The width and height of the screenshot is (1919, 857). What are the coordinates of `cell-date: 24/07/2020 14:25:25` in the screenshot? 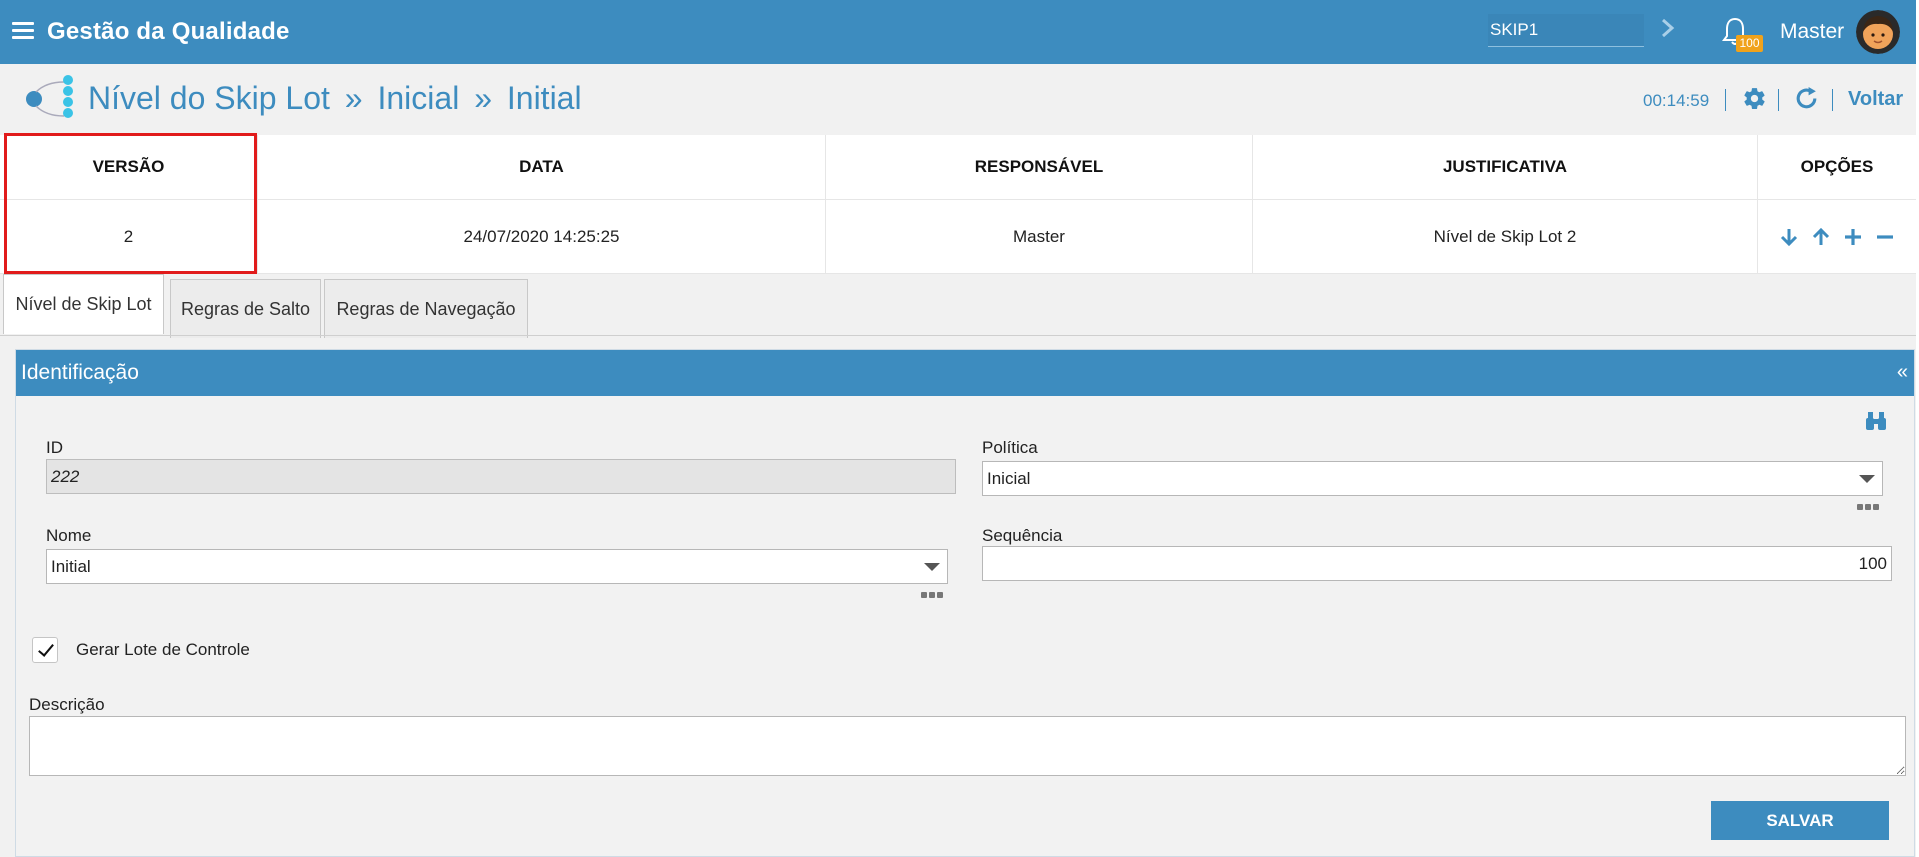 It's located at (542, 236).